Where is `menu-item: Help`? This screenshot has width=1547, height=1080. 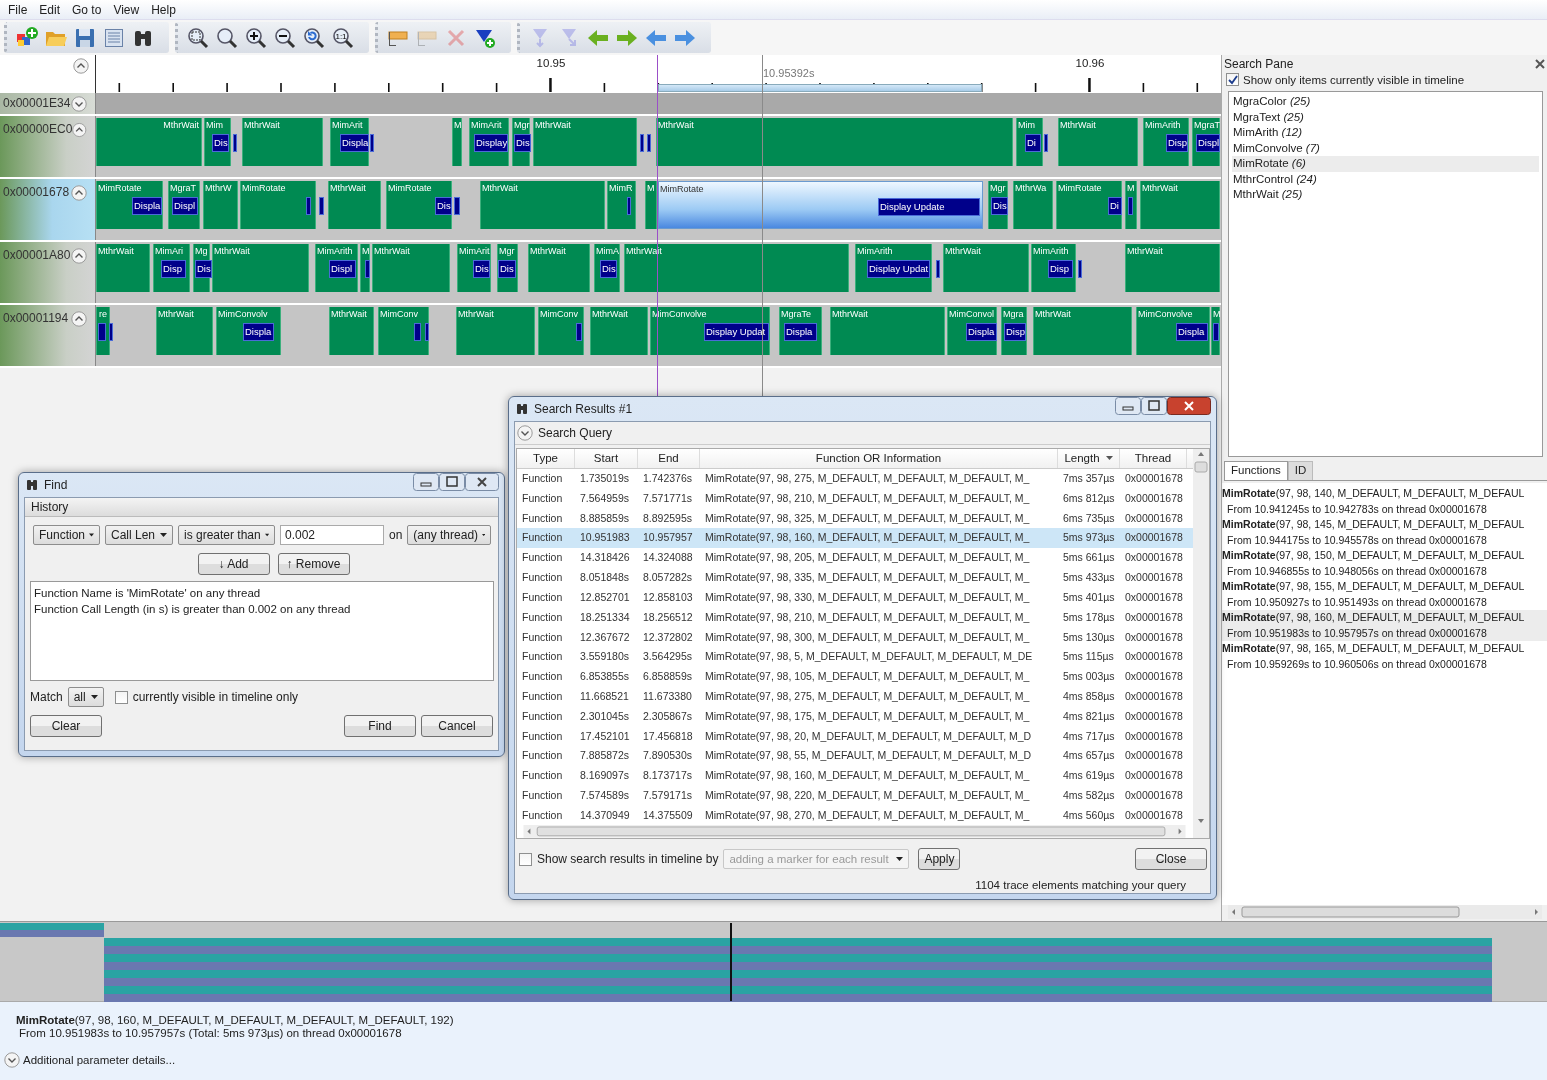 menu-item: Help is located at coordinates (163, 9).